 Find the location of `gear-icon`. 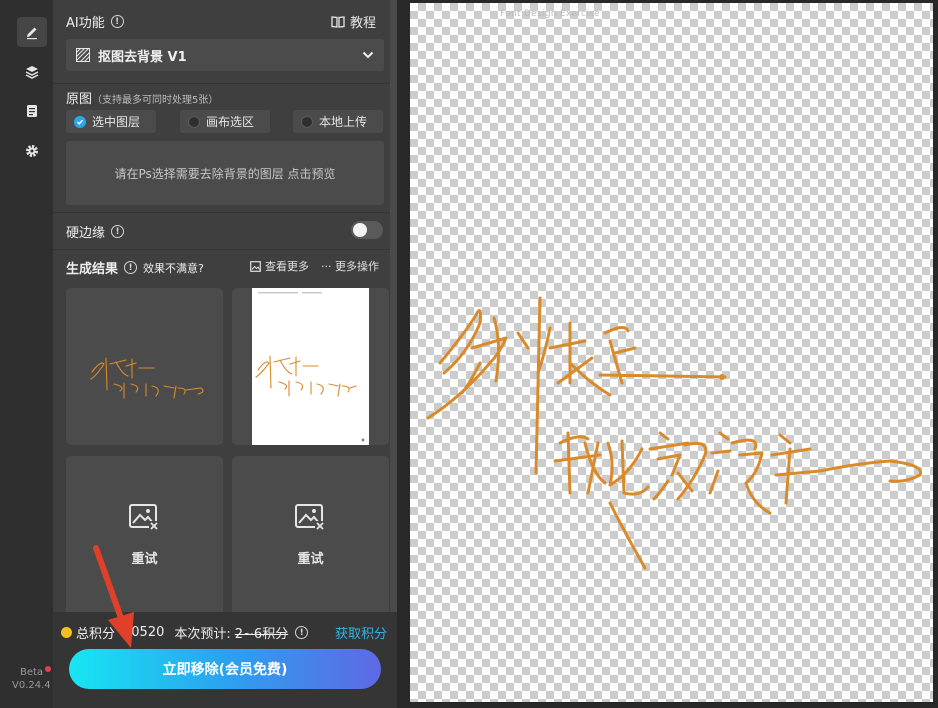

gear-icon is located at coordinates (32, 151).